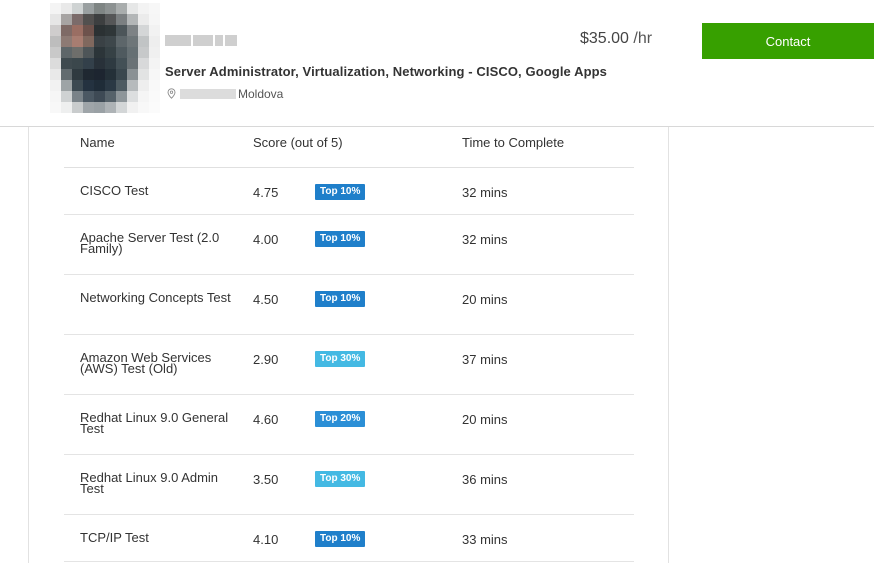 This screenshot has width=874, height=563. I want to click on column-header-score: Score (out of 5), so click(298, 142).